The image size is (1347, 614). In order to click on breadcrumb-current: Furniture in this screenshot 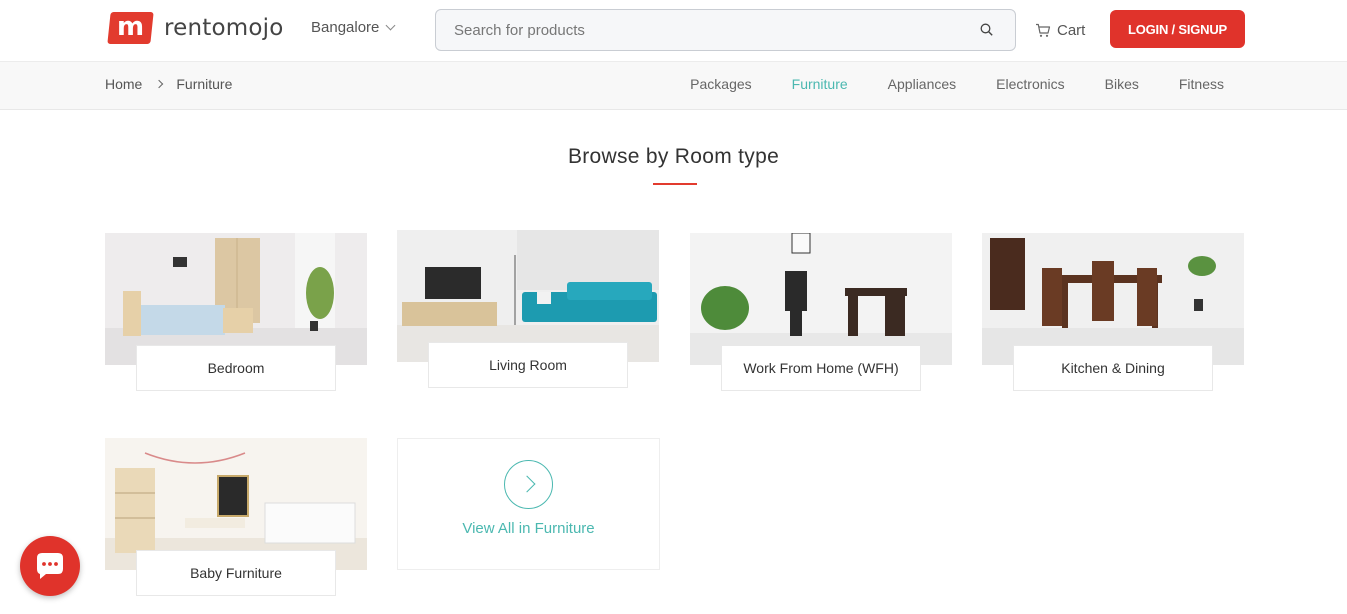, I will do `click(204, 84)`.